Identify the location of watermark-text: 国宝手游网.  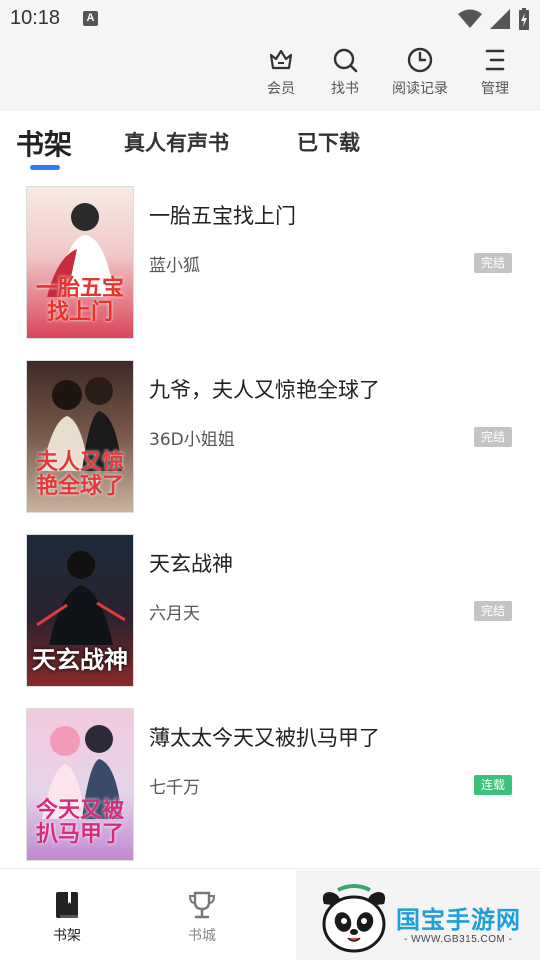
(458, 920).